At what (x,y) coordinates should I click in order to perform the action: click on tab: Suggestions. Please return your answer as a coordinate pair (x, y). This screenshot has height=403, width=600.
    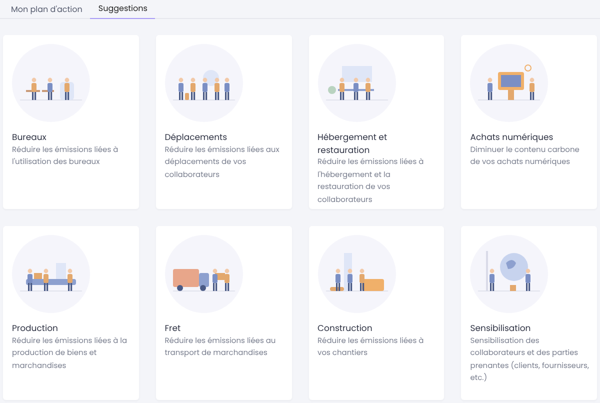
    Looking at the image, I should click on (123, 9).